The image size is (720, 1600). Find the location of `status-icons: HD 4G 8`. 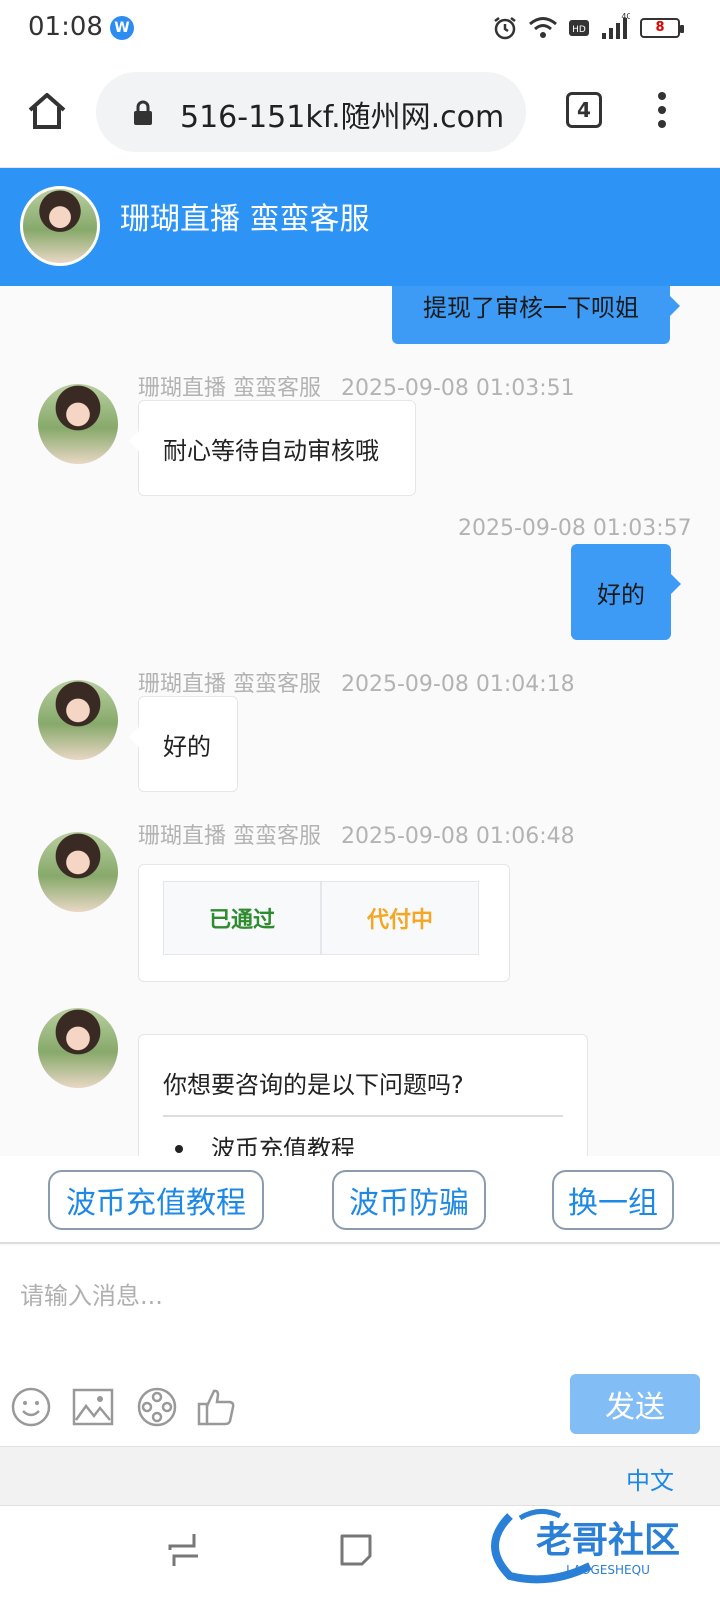

status-icons: HD 4G 8 is located at coordinates (588, 28).